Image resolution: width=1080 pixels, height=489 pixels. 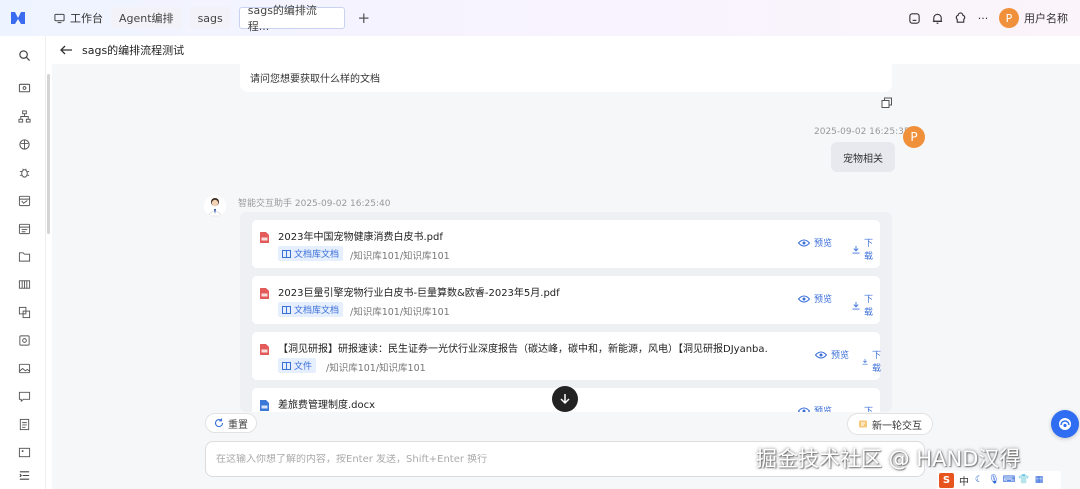 I want to click on table-icon, so click(x=24, y=284).